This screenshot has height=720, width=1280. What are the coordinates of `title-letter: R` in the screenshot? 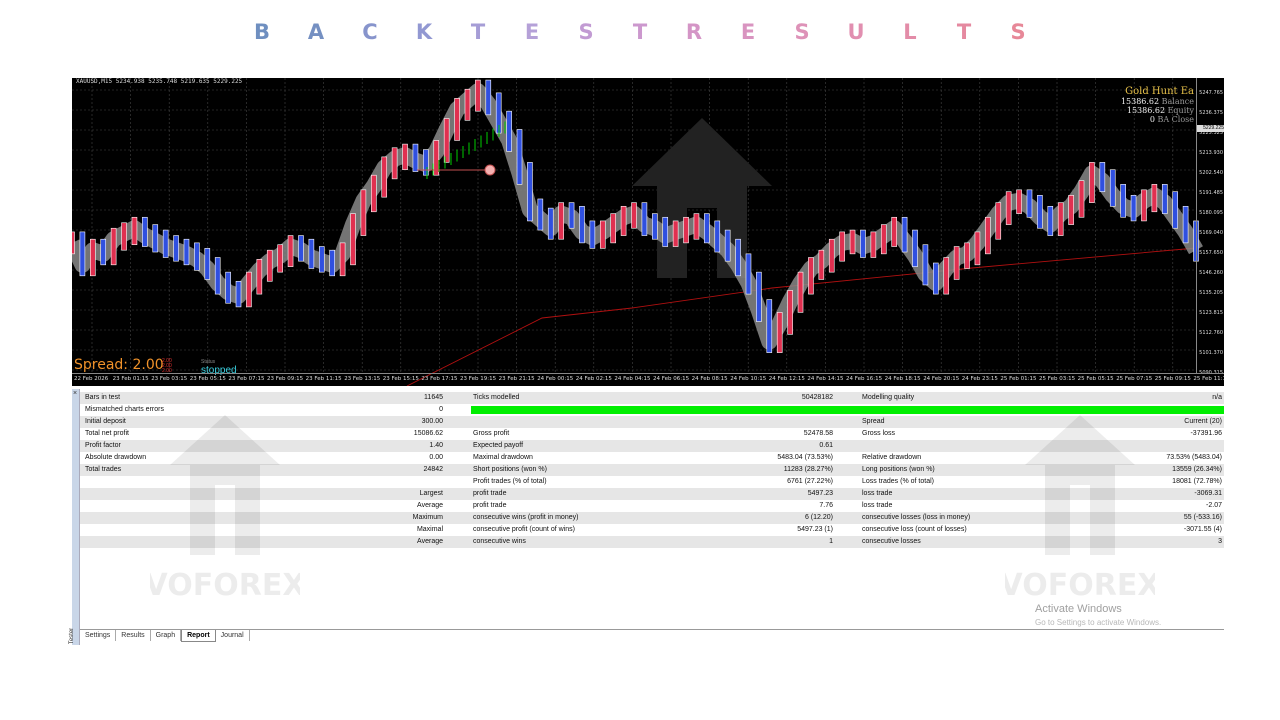 It's located at (694, 32).